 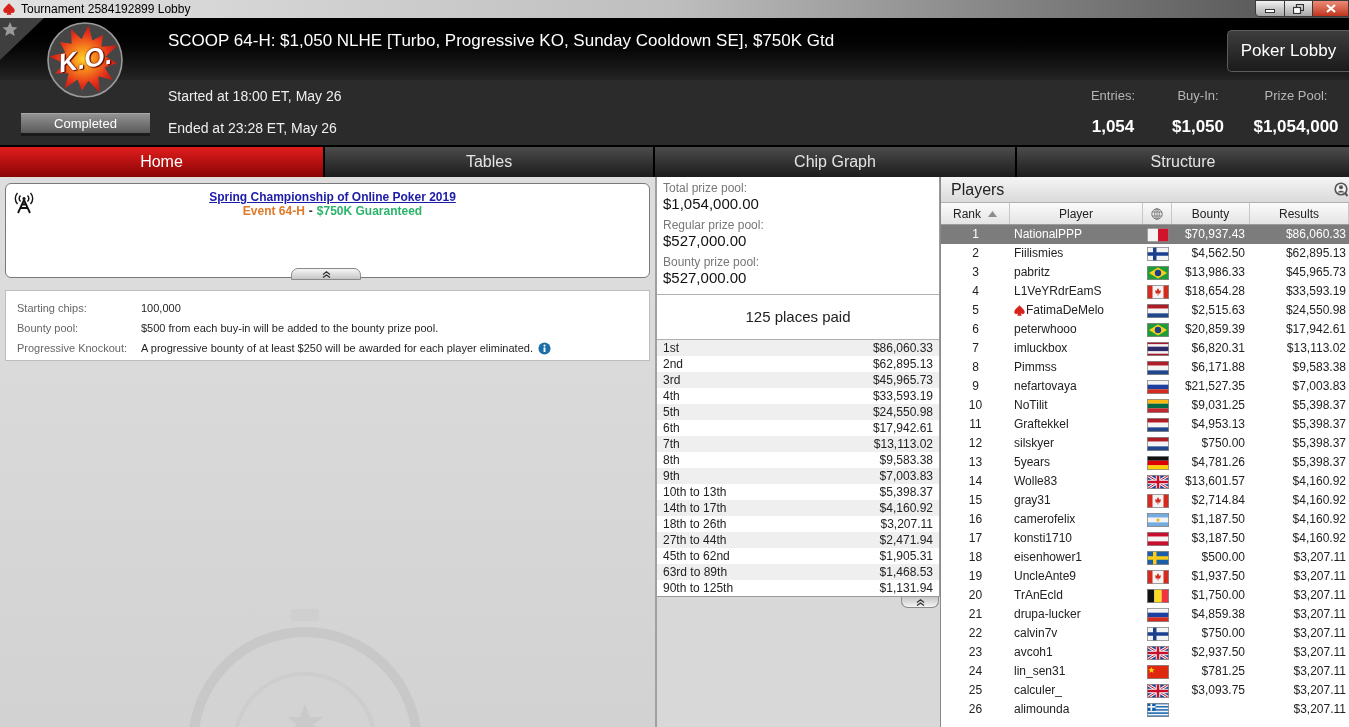 What do you see at coordinates (1218, 614) in the screenshot?
I see `bounty-cell: $4,859.38` at bounding box center [1218, 614].